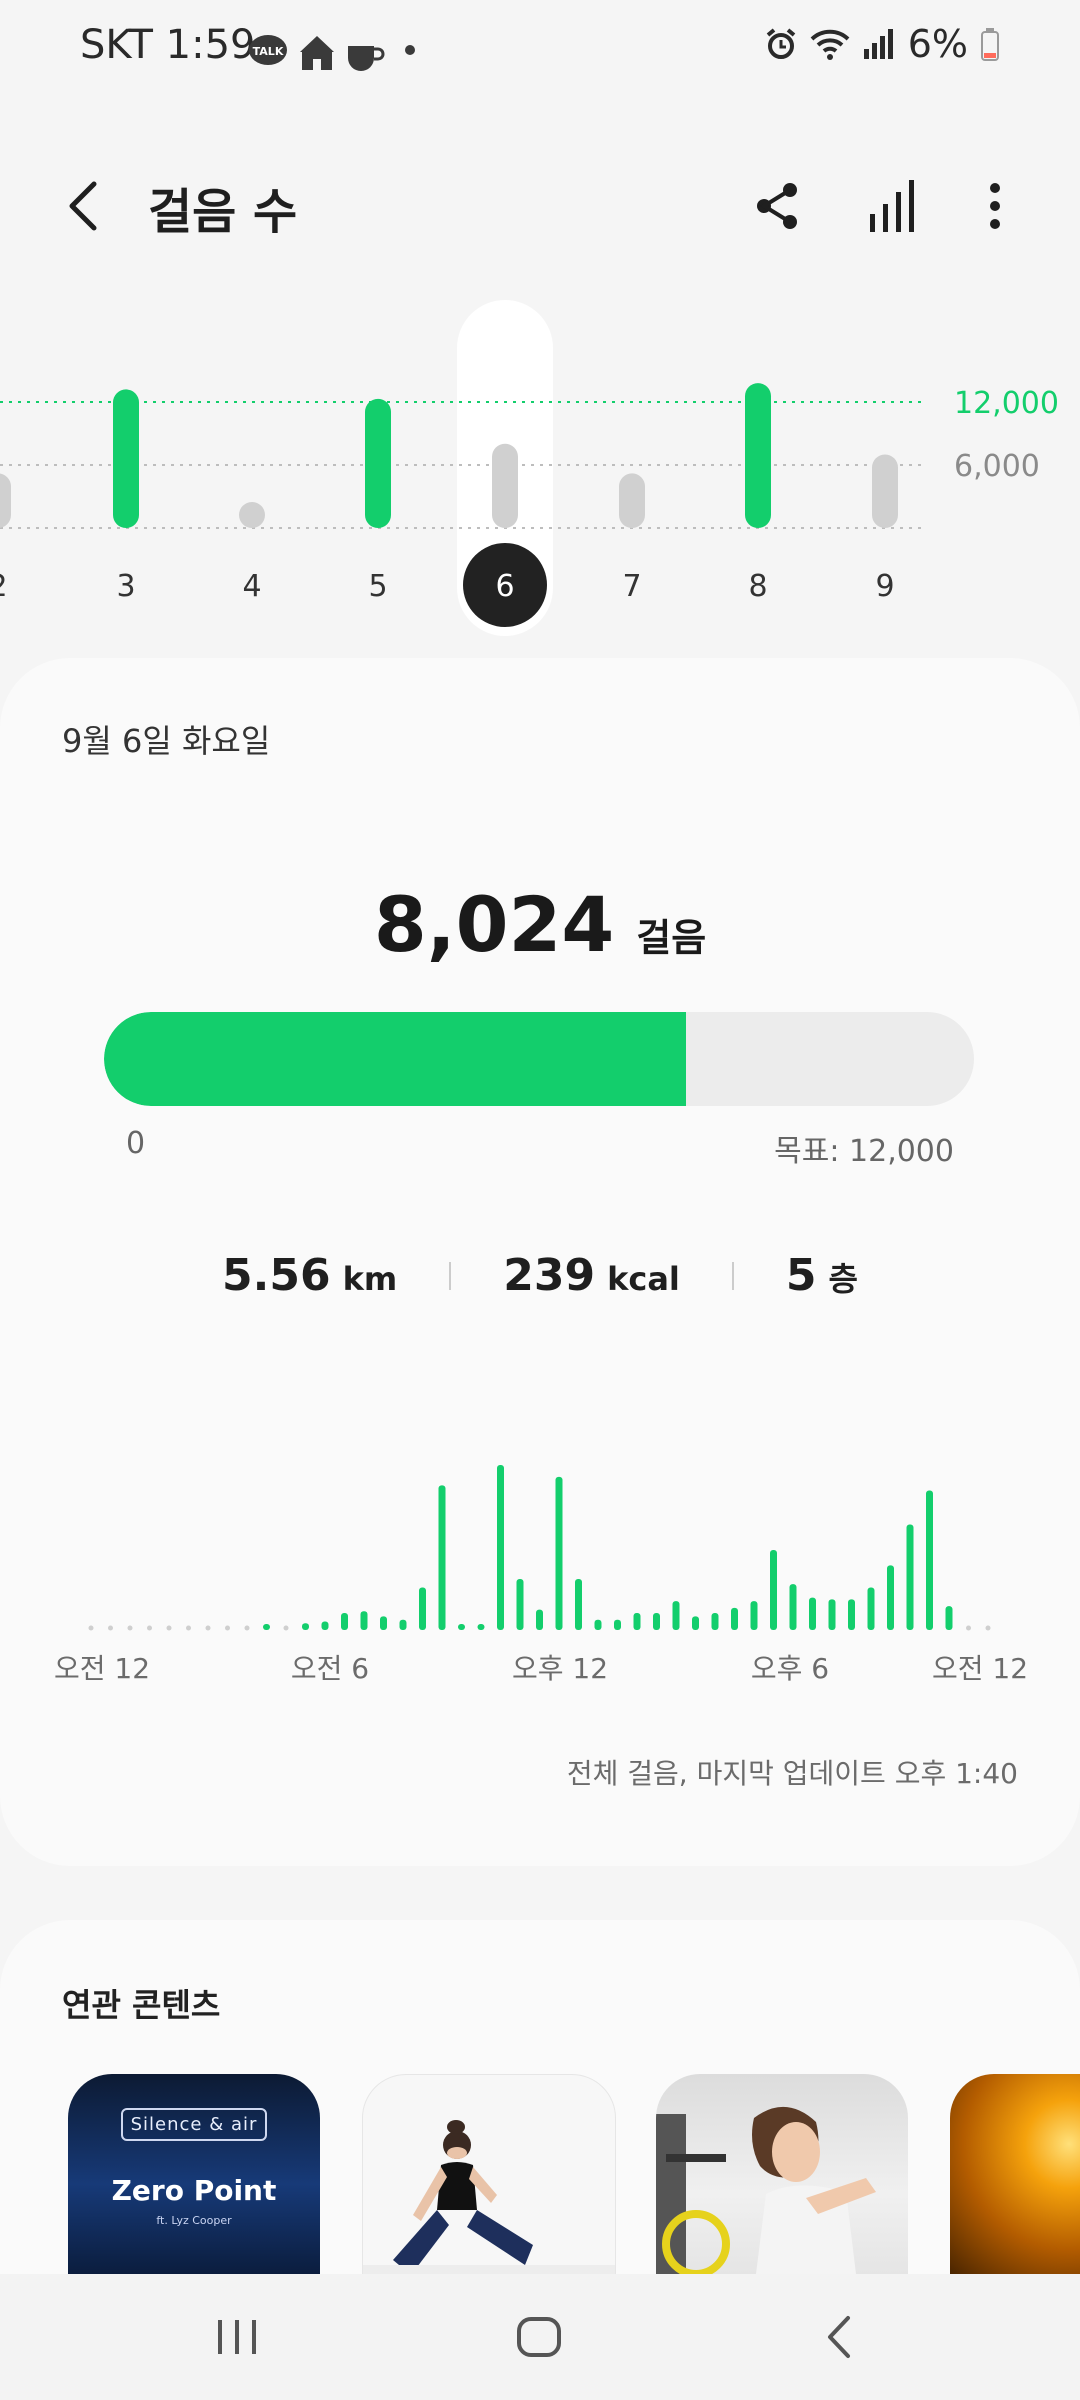  Describe the element at coordinates (540, 1570) in the screenshot. I see `hourly-steps-chart: 오전 12 오전 6 오후 12 오후 6 오전 12` at that location.